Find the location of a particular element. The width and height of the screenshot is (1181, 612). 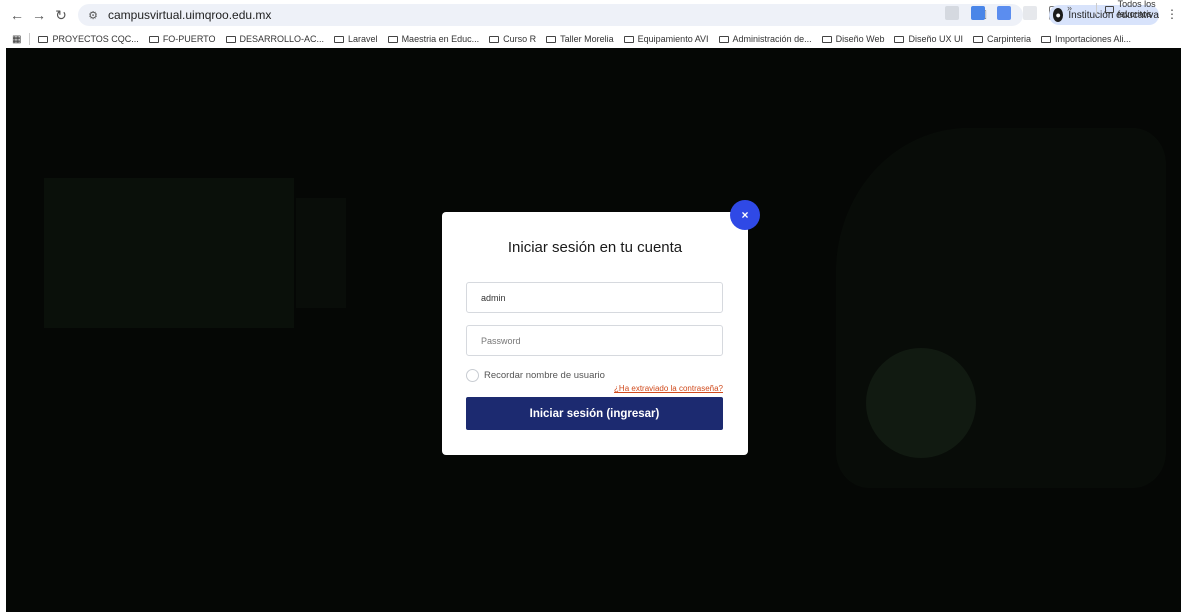

bookmark-folder: Diseño Web is located at coordinates (853, 39).